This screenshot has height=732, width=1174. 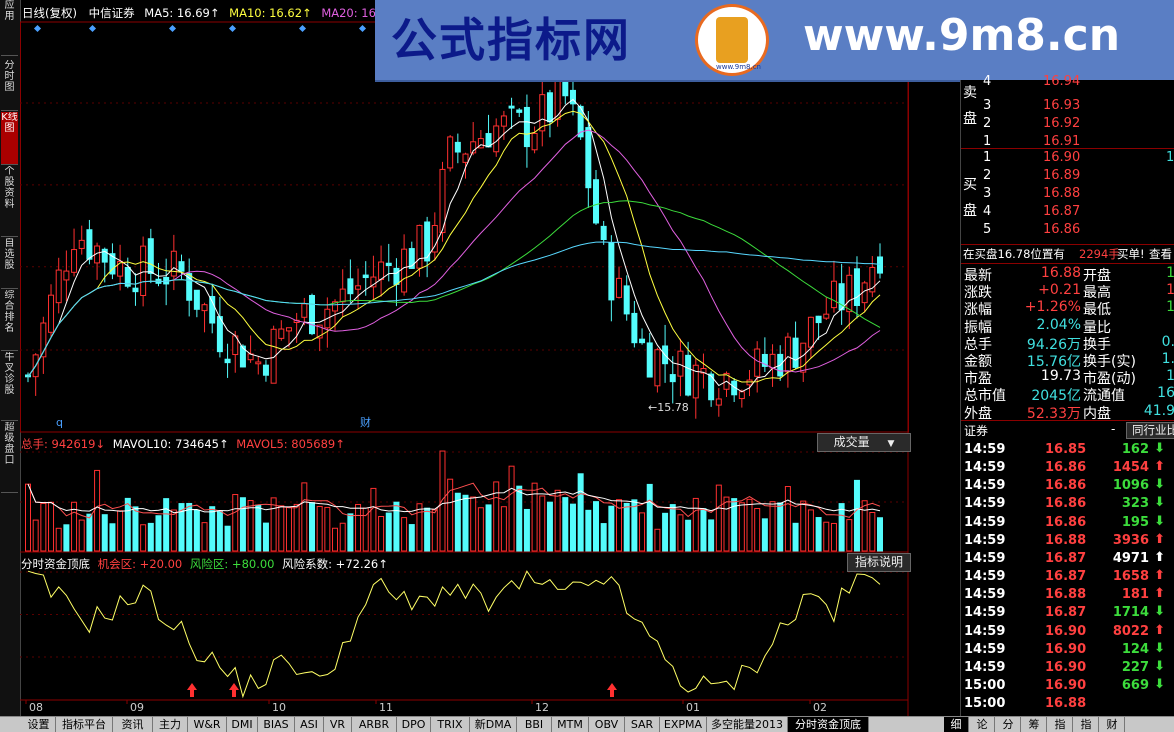 I want to click on indicator-tab: 资讯, so click(x=133, y=724).